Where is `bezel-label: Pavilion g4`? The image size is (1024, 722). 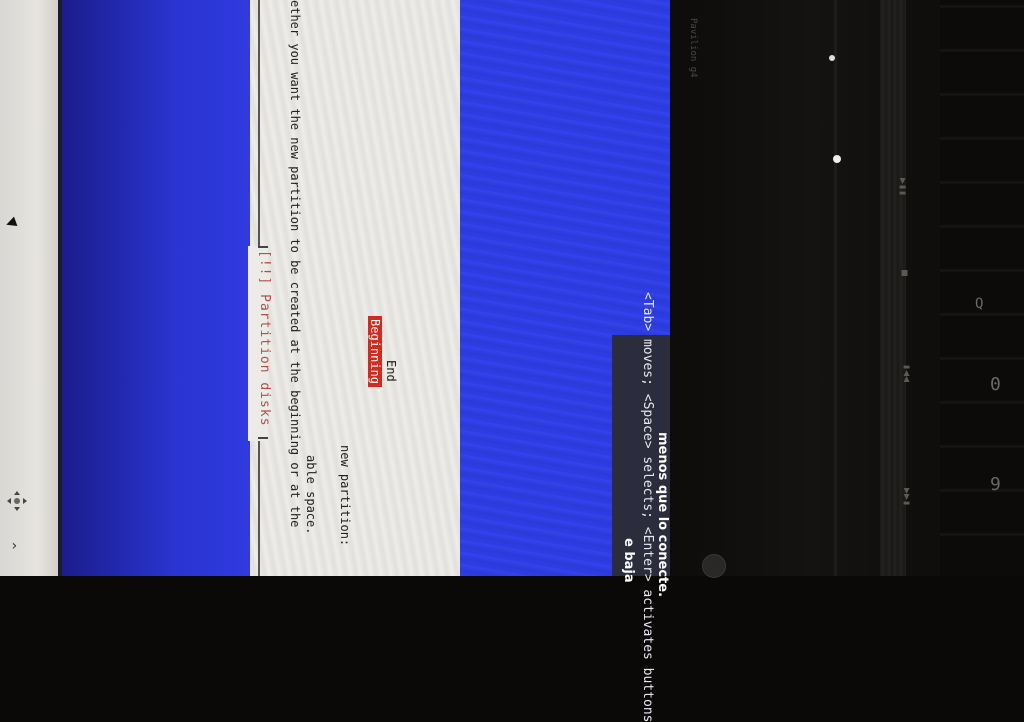
bezel-label: Pavilion g4 is located at coordinates (693, 48).